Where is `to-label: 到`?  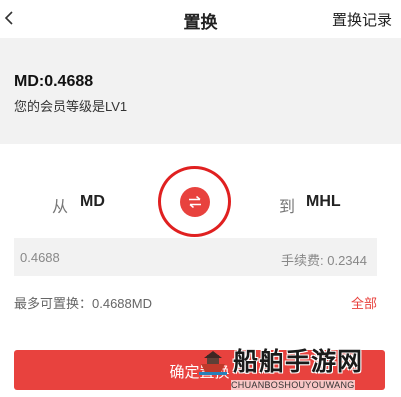
to-label: 到 is located at coordinates (287, 207).